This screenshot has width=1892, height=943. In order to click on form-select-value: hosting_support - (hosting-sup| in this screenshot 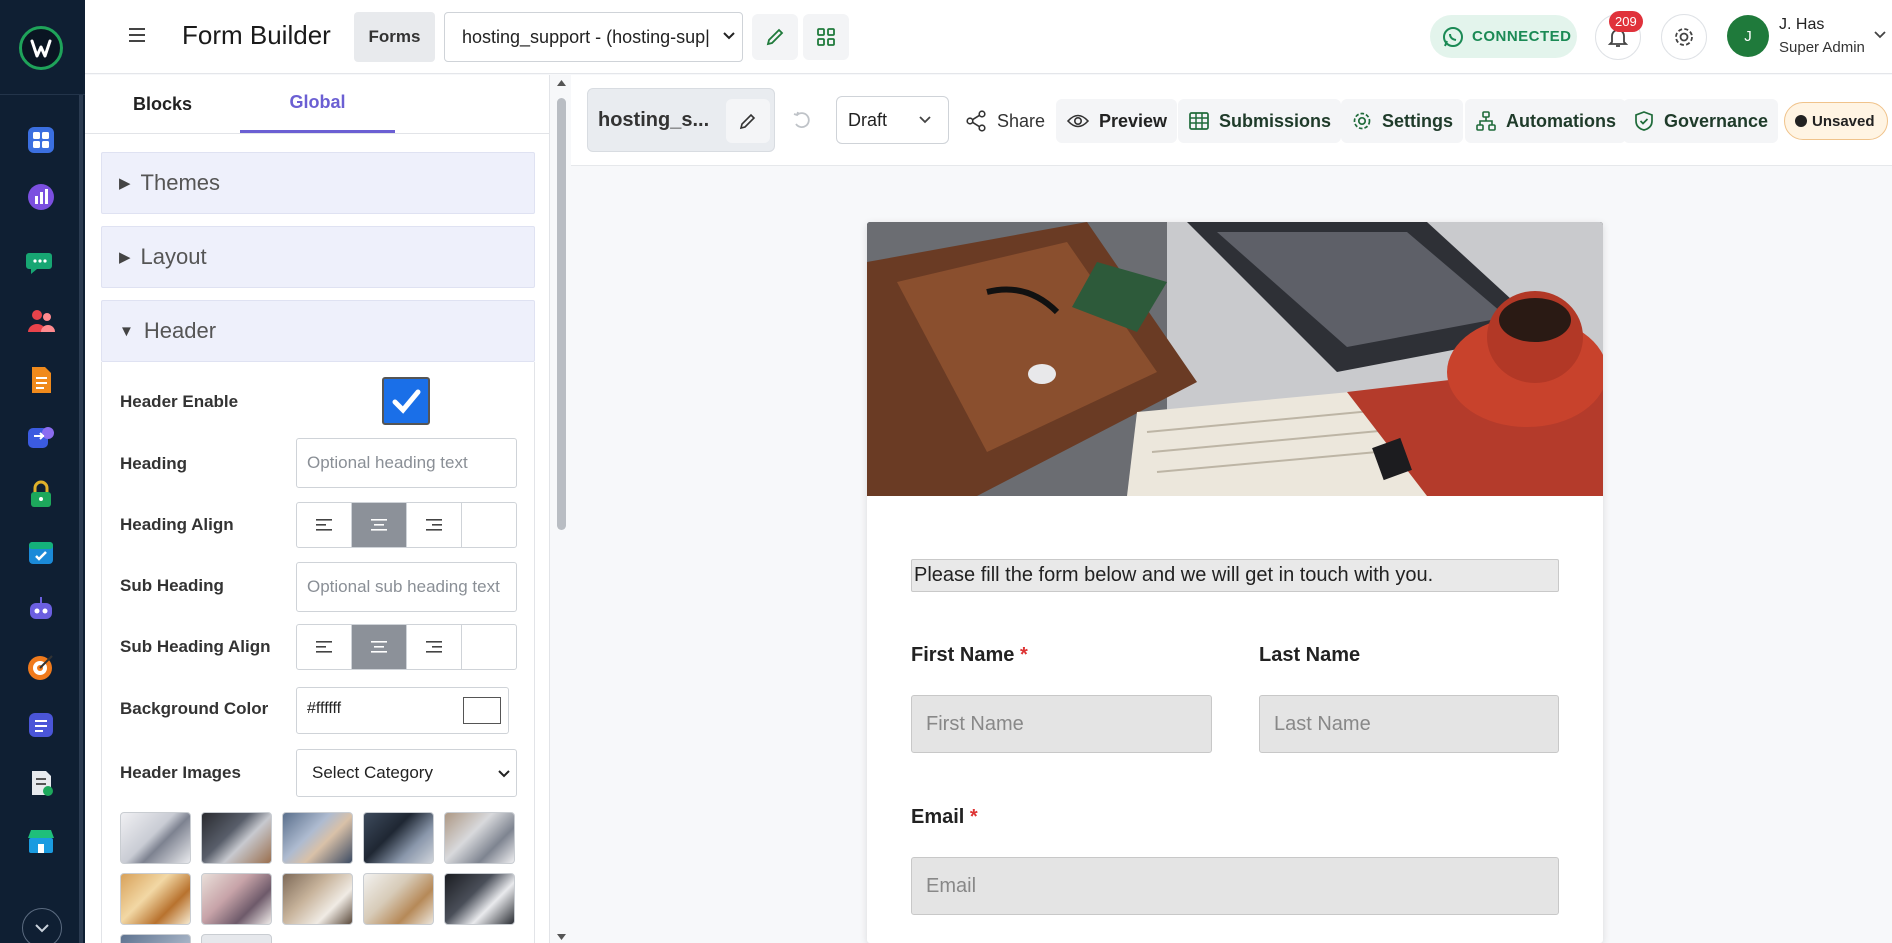, I will do `click(586, 36)`.